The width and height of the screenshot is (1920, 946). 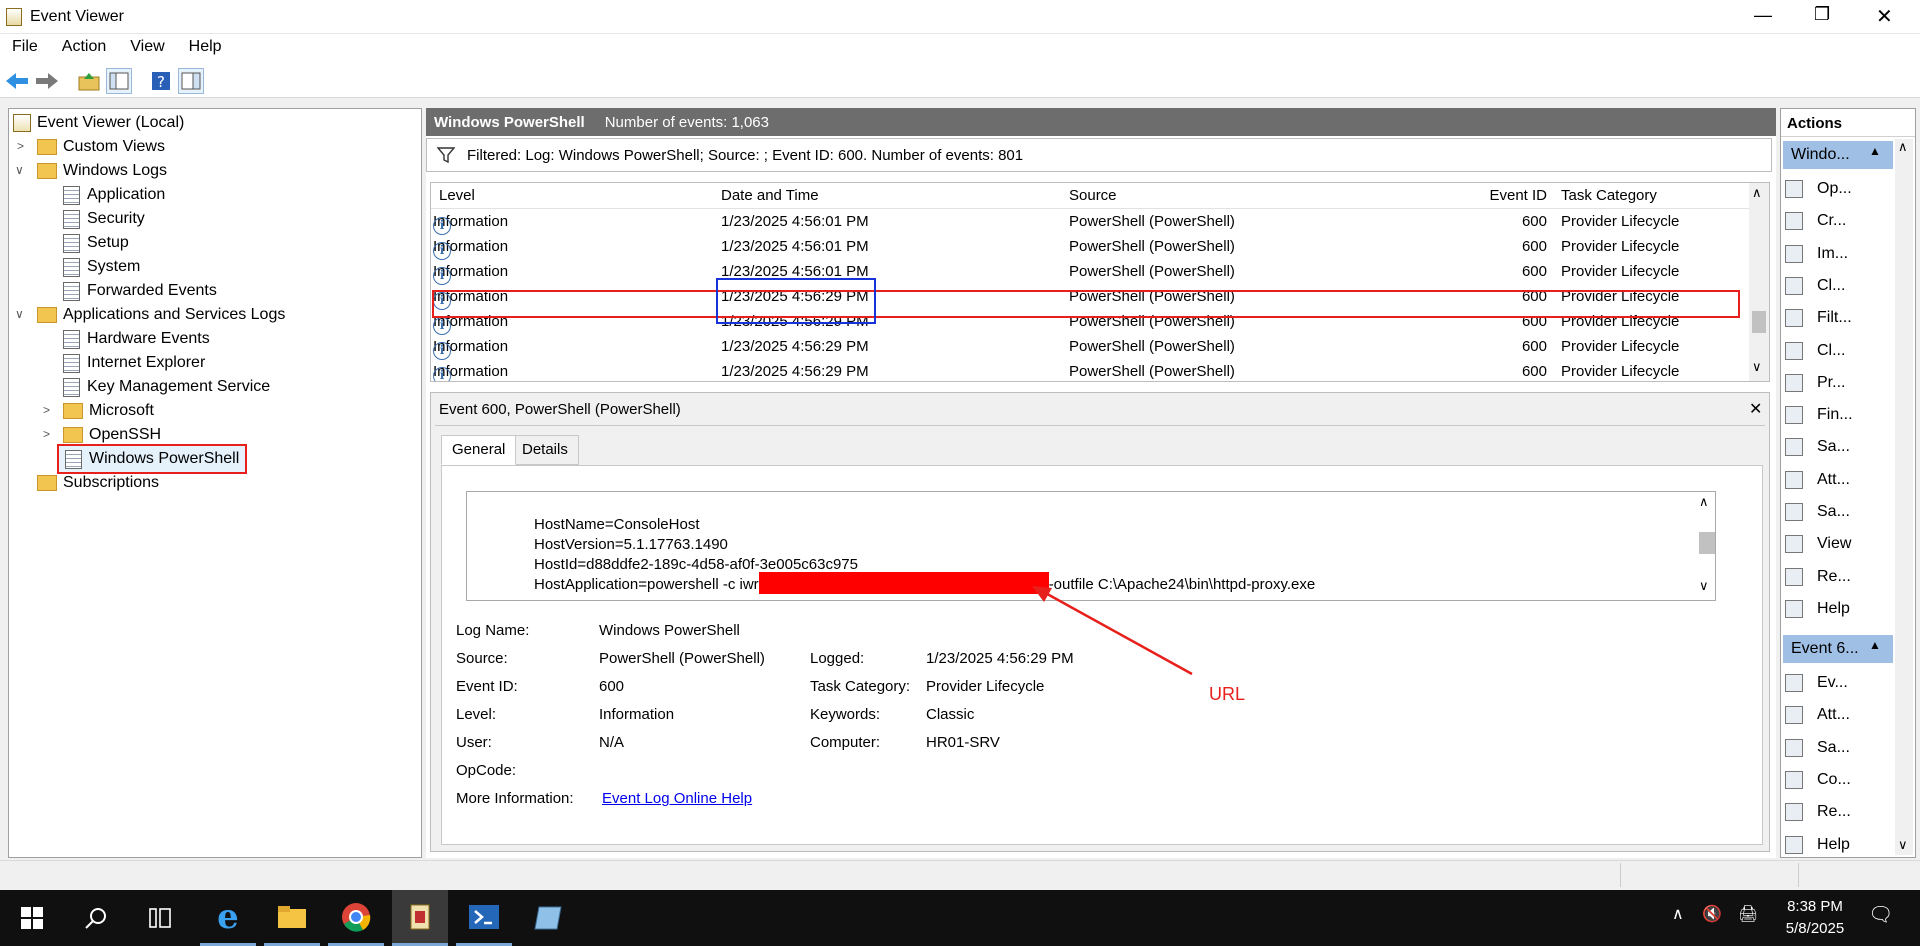 I want to click on col-task-category: Task Category, so click(x=1609, y=195).